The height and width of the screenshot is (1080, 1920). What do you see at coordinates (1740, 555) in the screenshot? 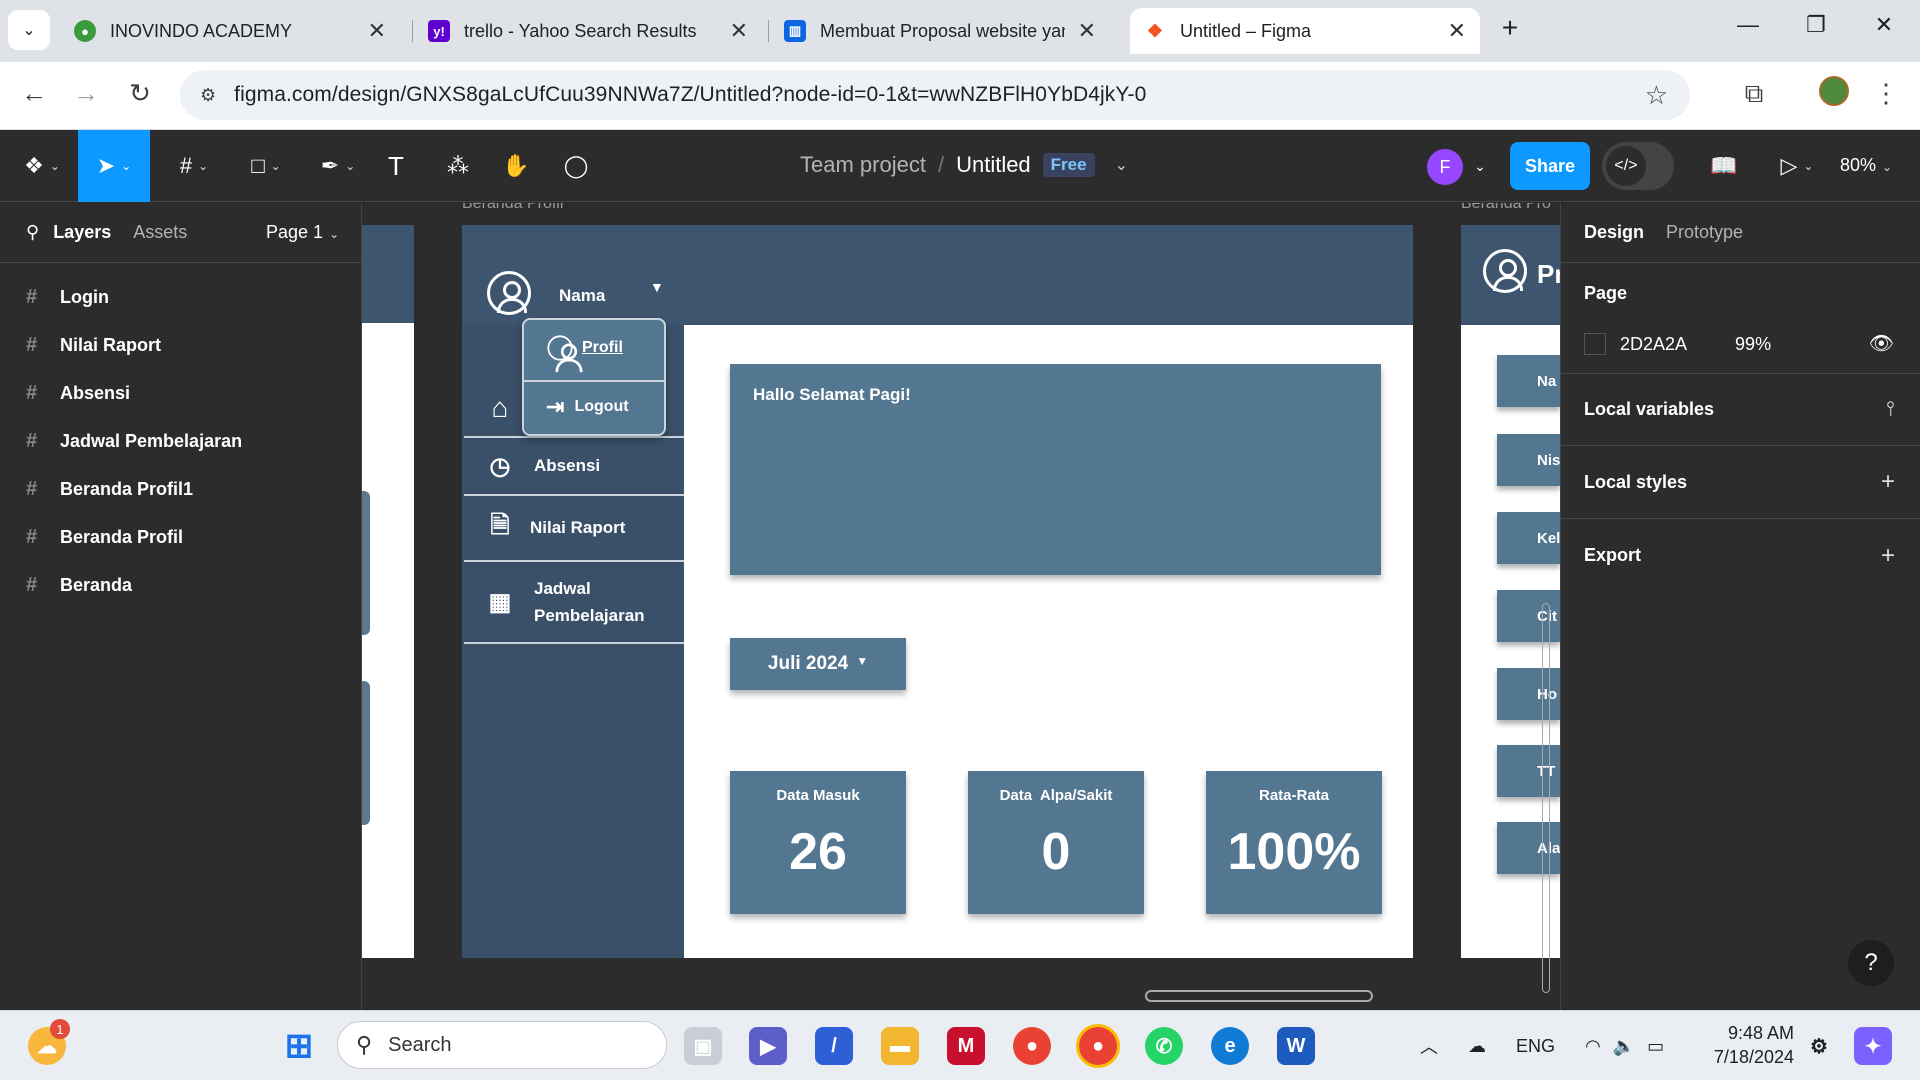
I see `export-section: Export +` at bounding box center [1740, 555].